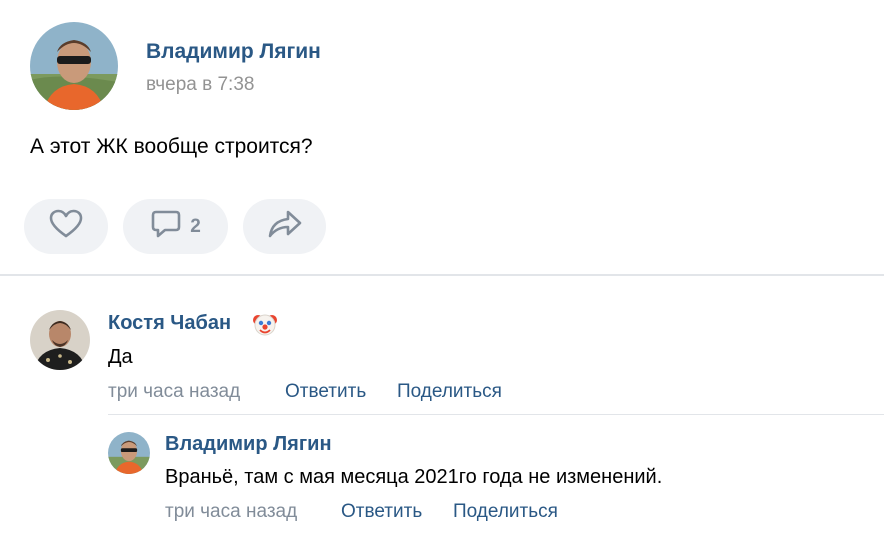 The image size is (884, 548). Describe the element at coordinates (231, 512) in the screenshot. I see `reply-timestamp: три часа назад` at that location.